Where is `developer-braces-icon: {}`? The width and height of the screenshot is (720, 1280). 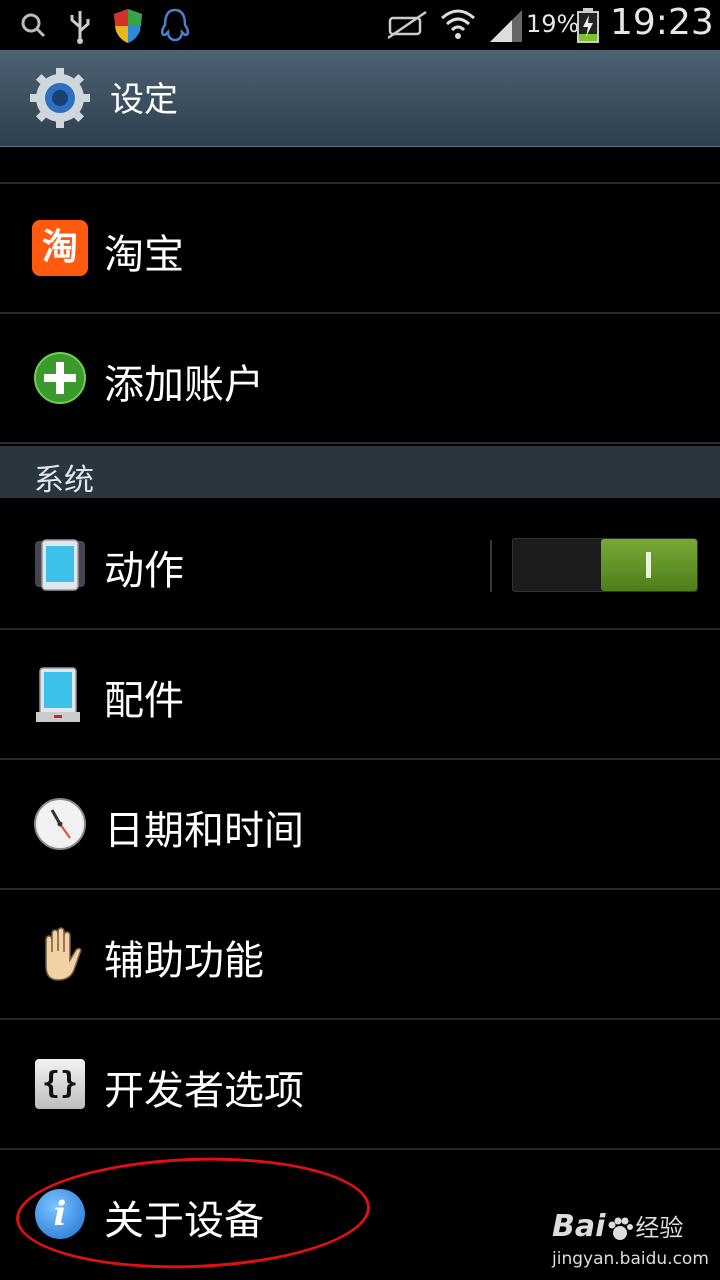
developer-braces-icon: {} is located at coordinates (60, 1084).